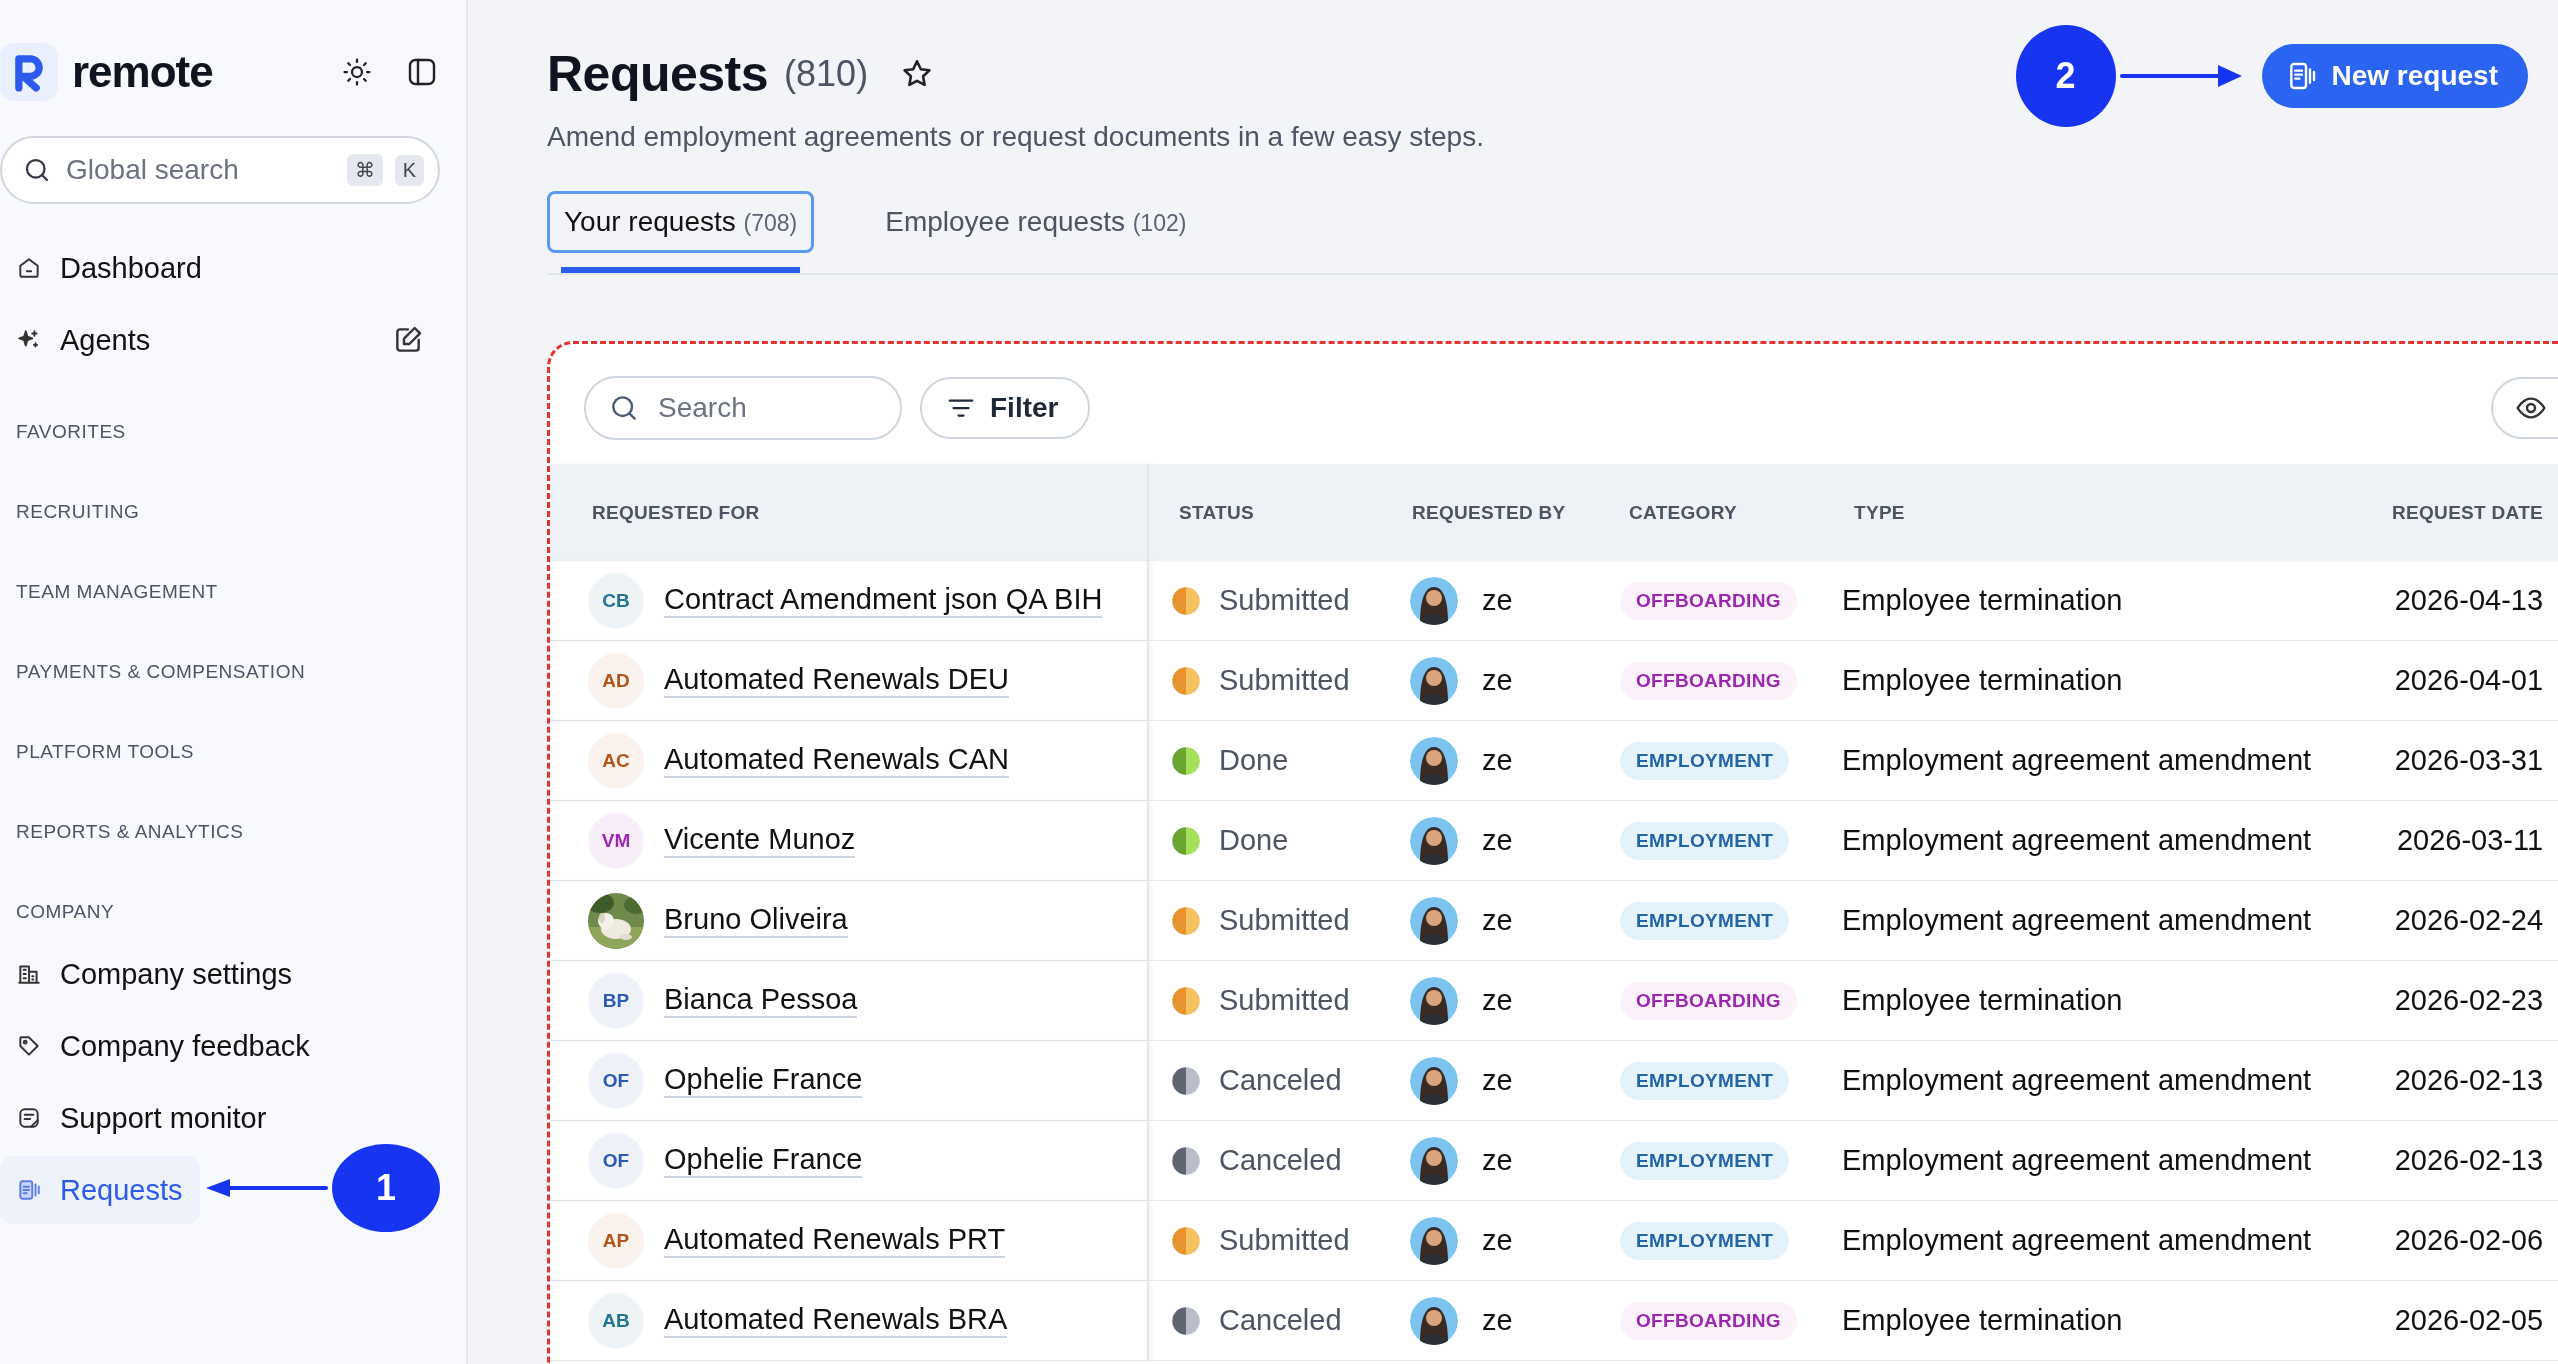 The width and height of the screenshot is (2558, 1364). What do you see at coordinates (117, 592) in the screenshot?
I see `section-heading: TEAM MANAGEMENT` at bounding box center [117, 592].